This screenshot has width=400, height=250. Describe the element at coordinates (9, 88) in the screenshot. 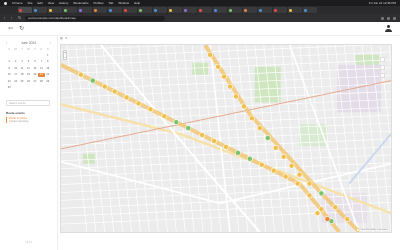

I see `calendar-day: 30` at that location.